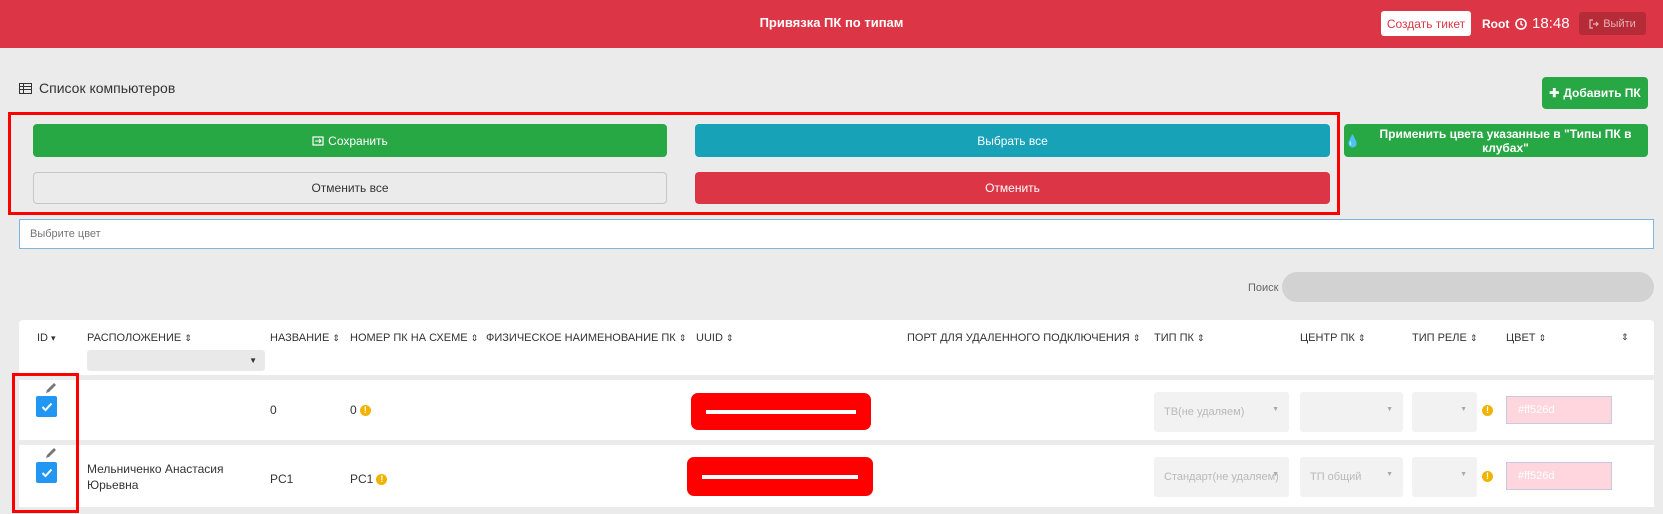 Image resolution: width=1663 pixels, height=514 pixels. Describe the element at coordinates (369, 479) in the screenshot. I see `scheme-number-cell: PC1!` at that location.